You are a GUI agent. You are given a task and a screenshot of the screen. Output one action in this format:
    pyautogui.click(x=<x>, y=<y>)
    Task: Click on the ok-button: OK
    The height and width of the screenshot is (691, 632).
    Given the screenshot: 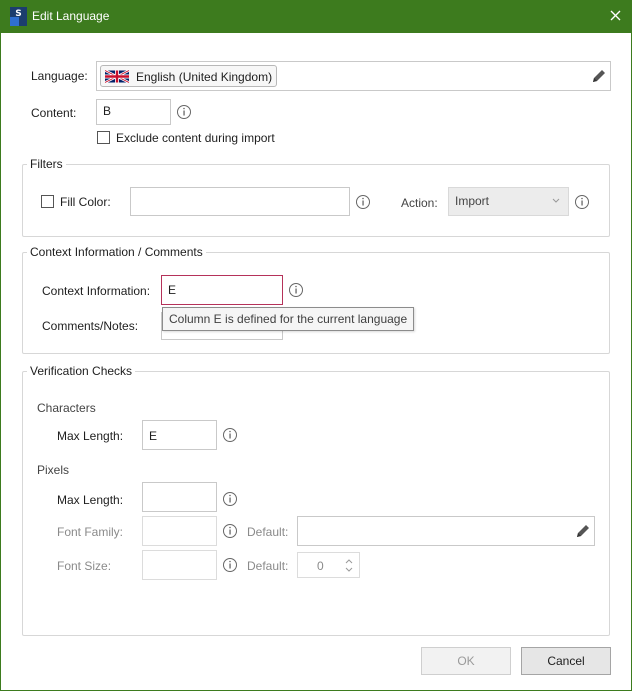 What is the action you would take?
    pyautogui.click(x=466, y=661)
    